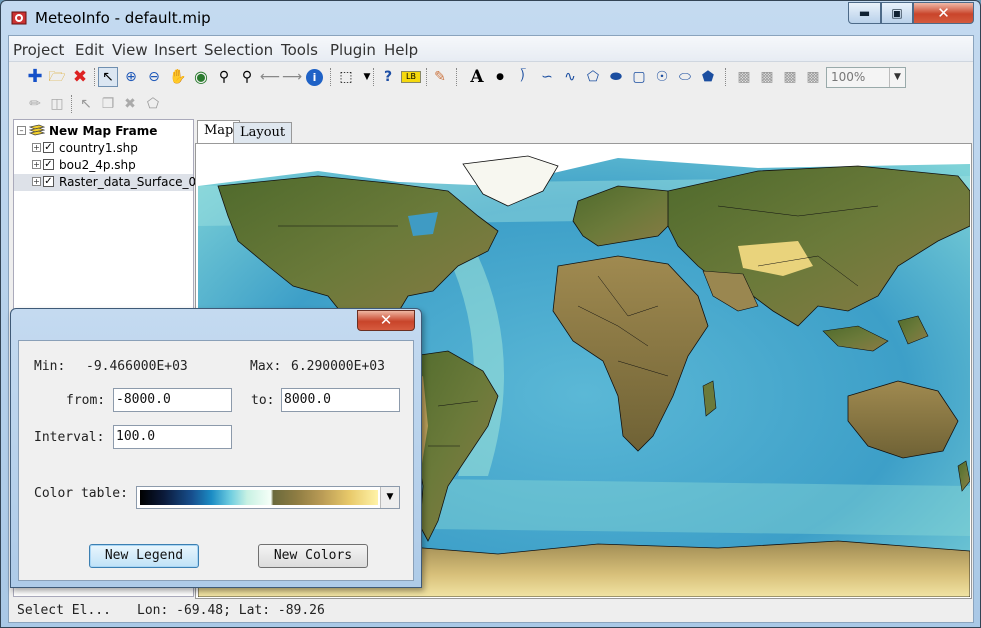 The image size is (981, 628). I want to click on maximize-icon: ▣, so click(897, 13).